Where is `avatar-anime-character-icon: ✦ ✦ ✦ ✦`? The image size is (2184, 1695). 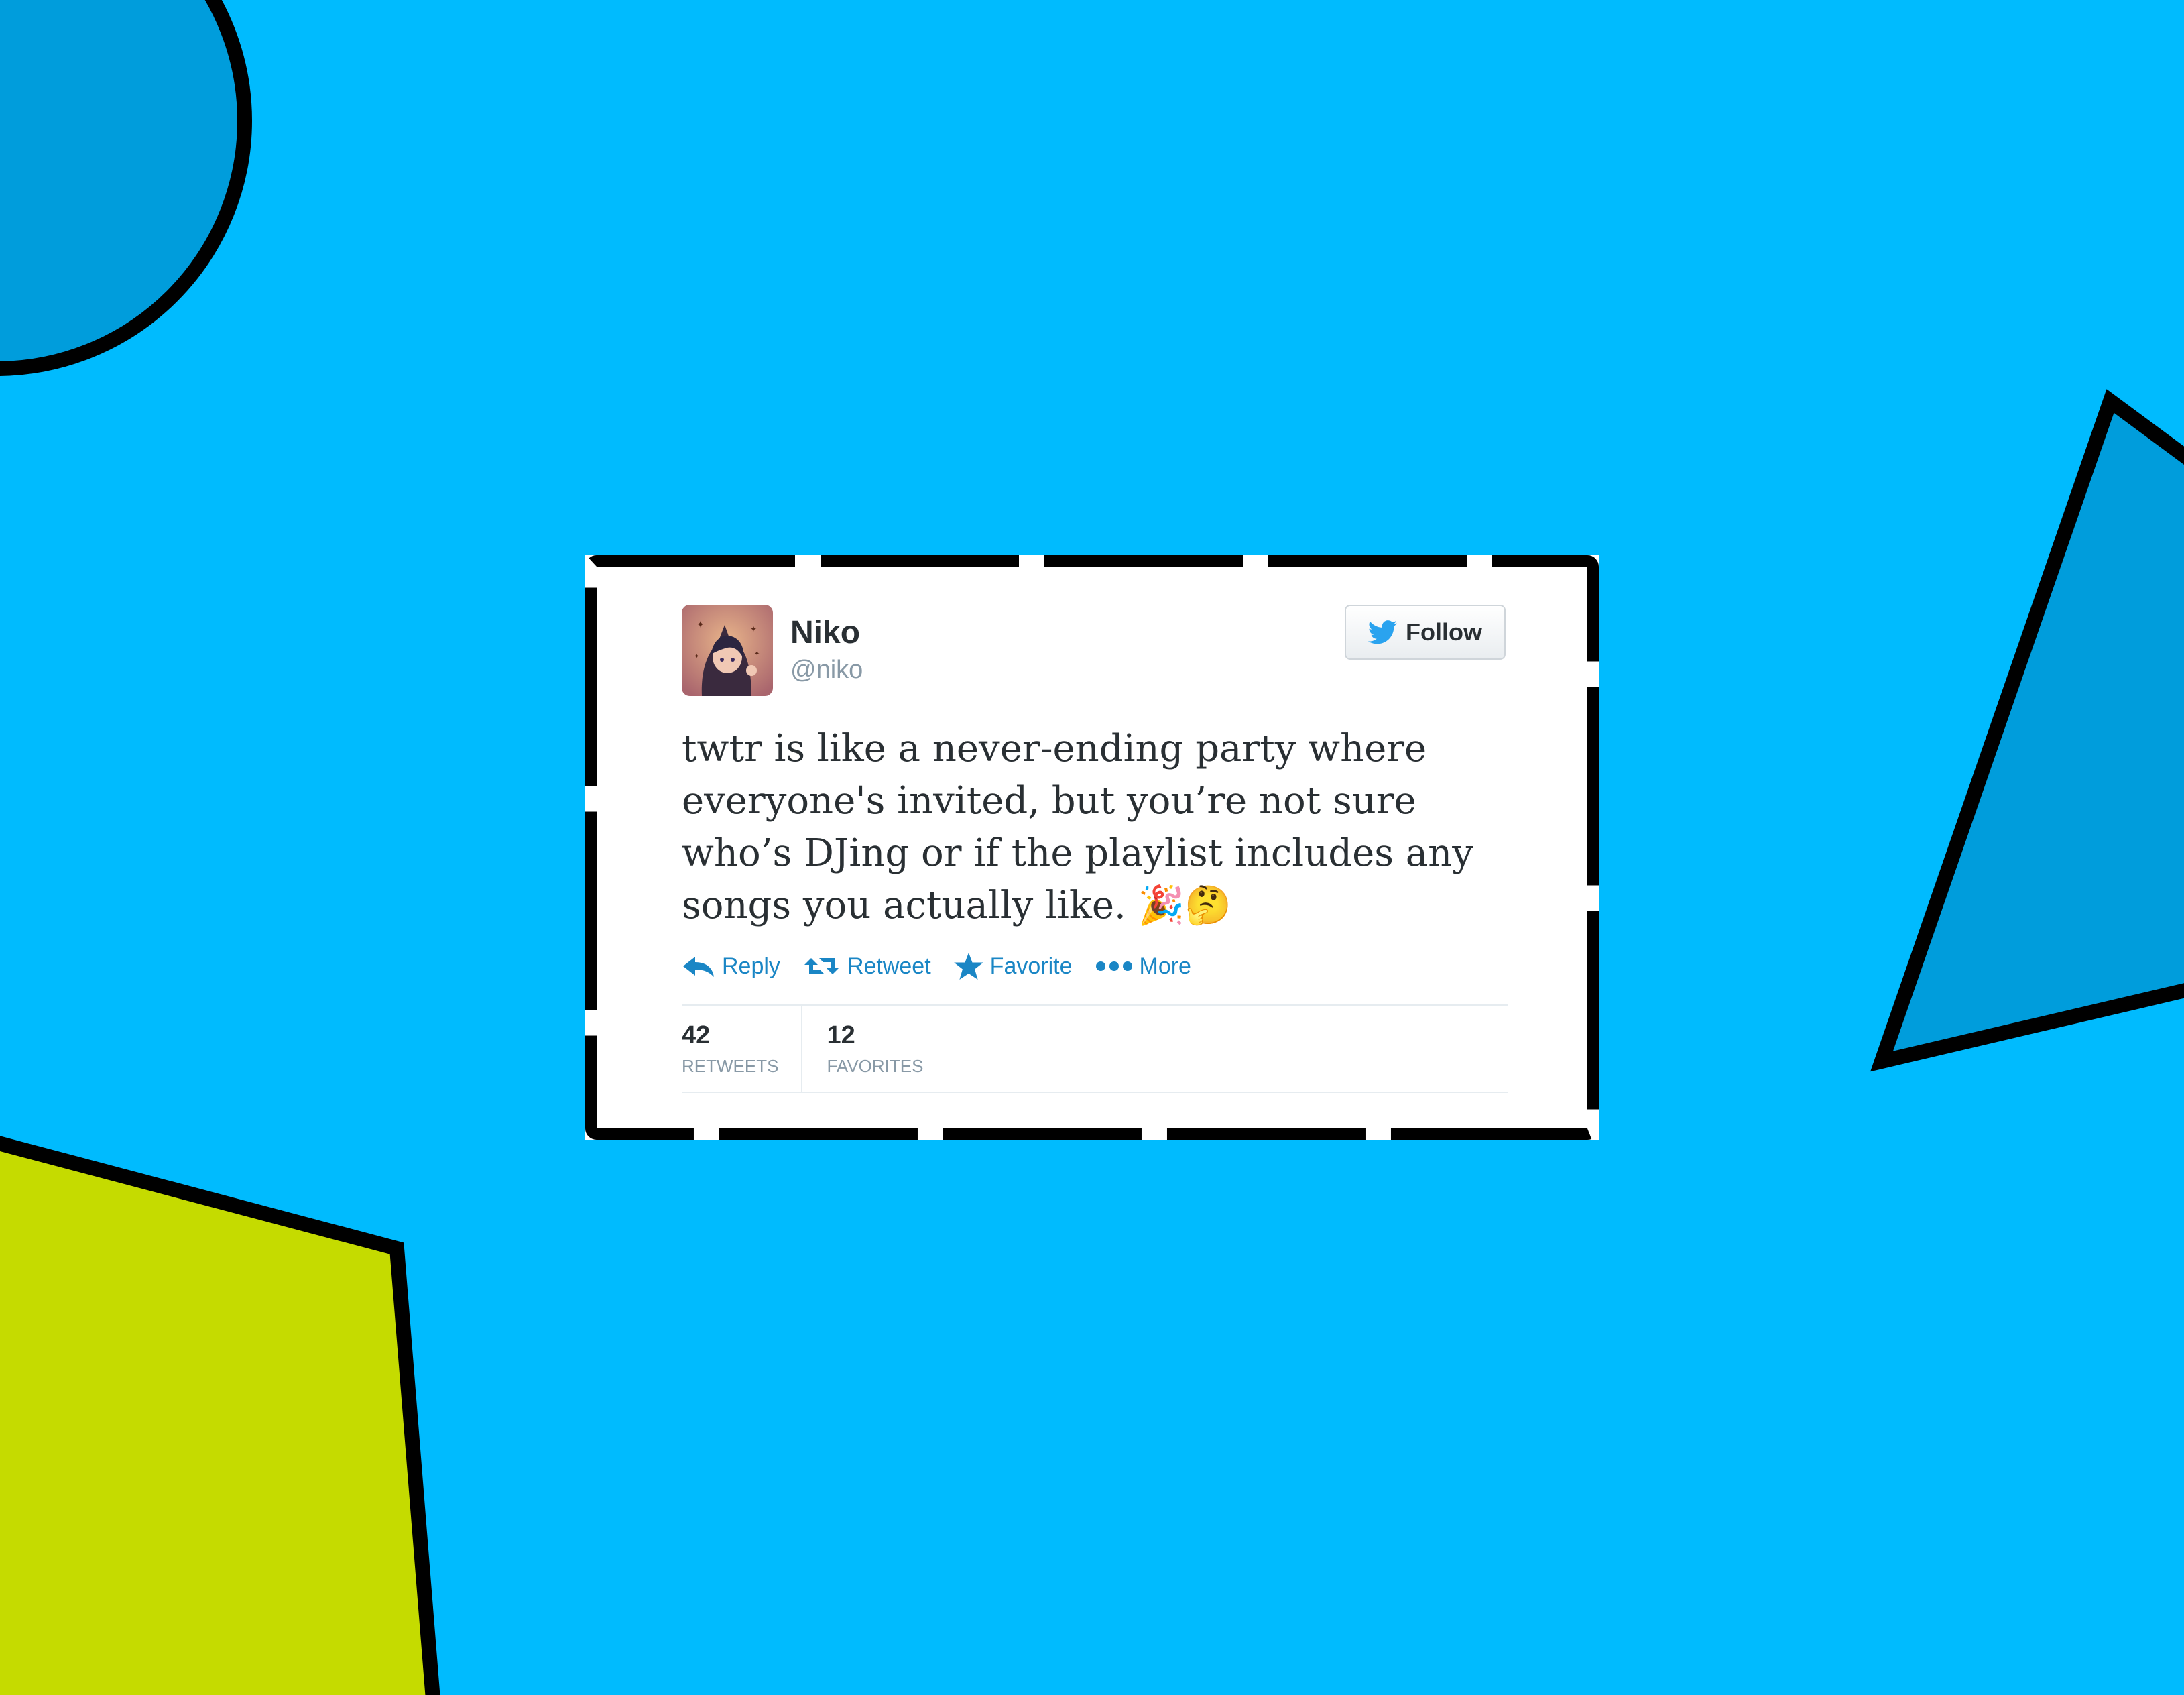 avatar-anime-character-icon: ✦ ✦ ✦ ✦ is located at coordinates (727, 650).